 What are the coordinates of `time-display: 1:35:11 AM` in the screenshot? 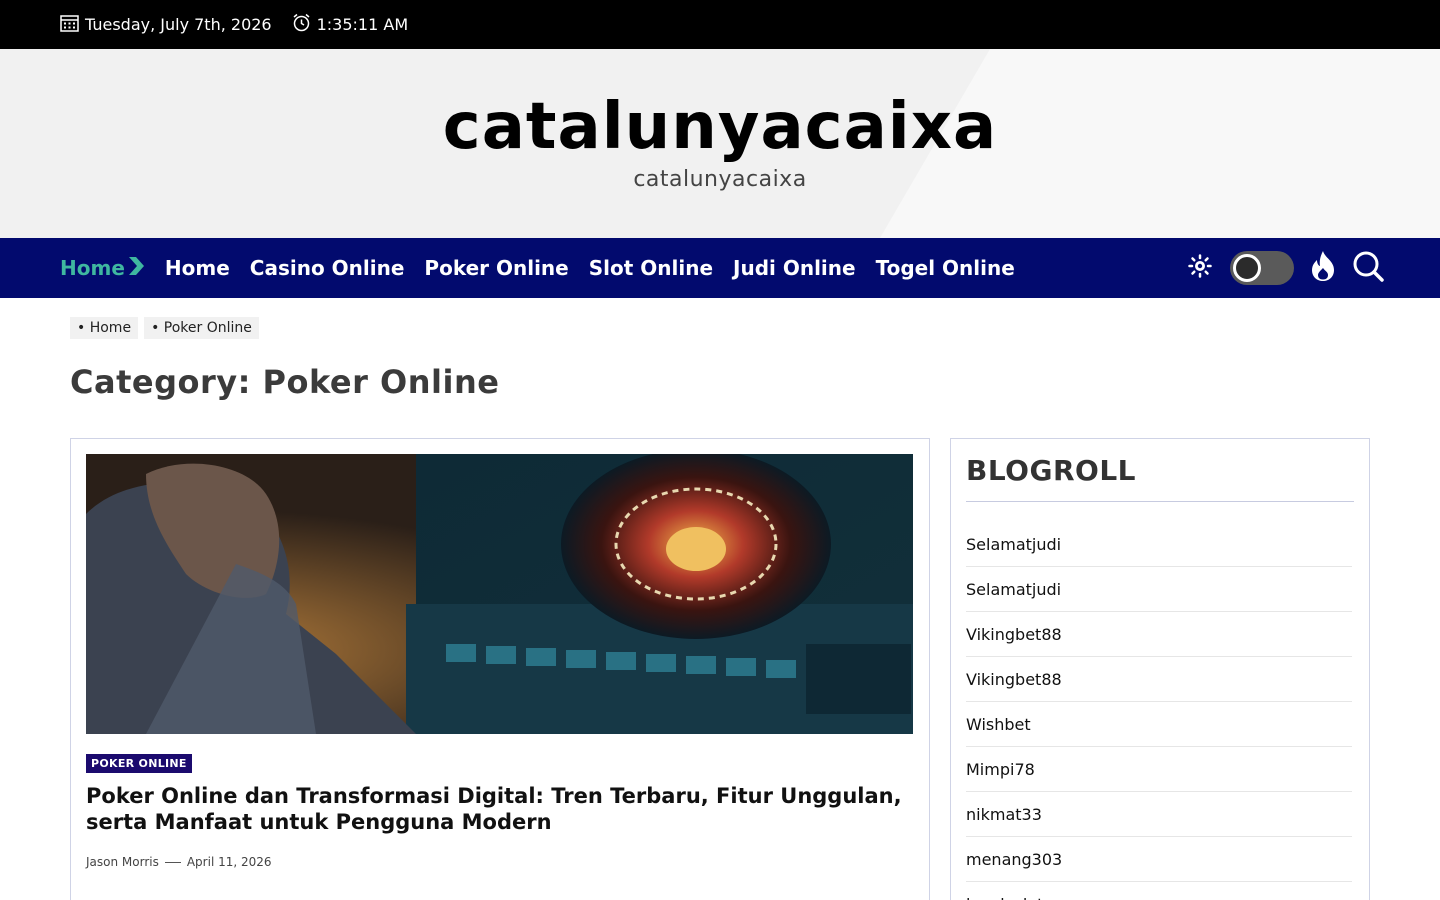 It's located at (350, 24).